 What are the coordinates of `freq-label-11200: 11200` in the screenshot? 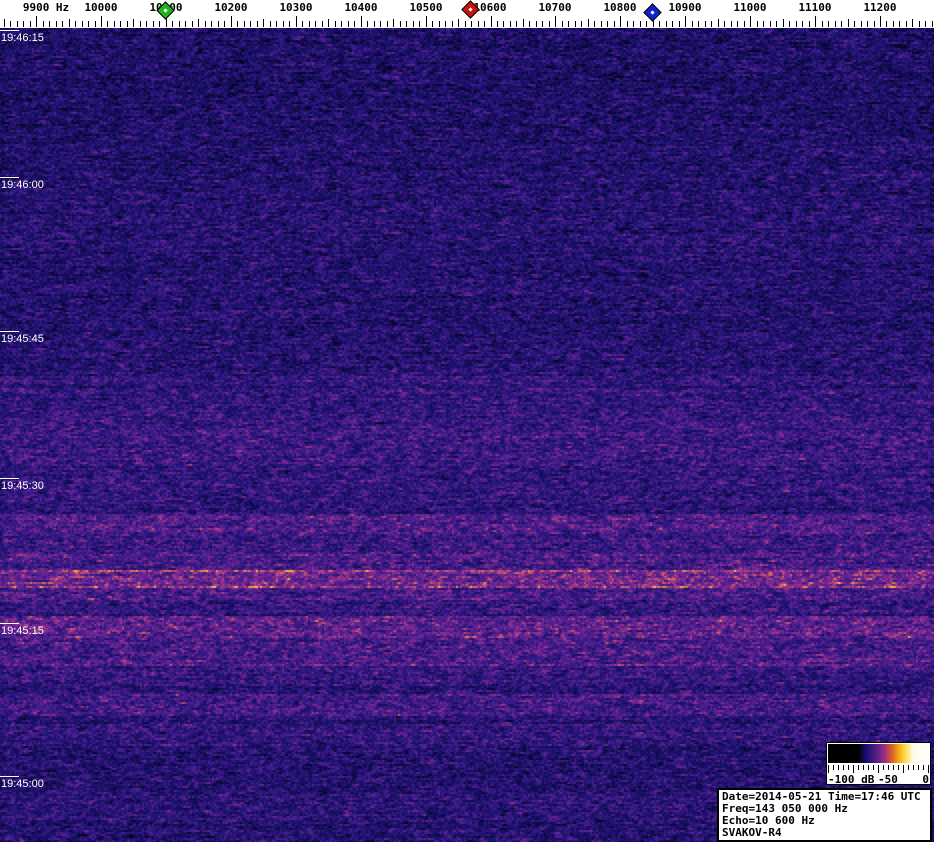 It's located at (880, 7).